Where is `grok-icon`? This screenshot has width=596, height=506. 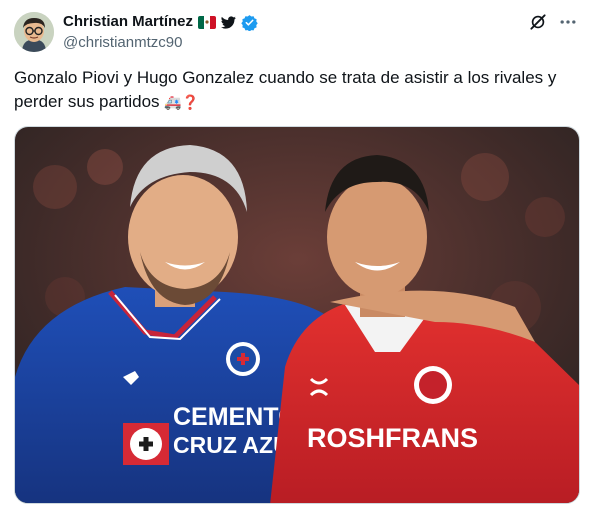 grok-icon is located at coordinates (538, 22).